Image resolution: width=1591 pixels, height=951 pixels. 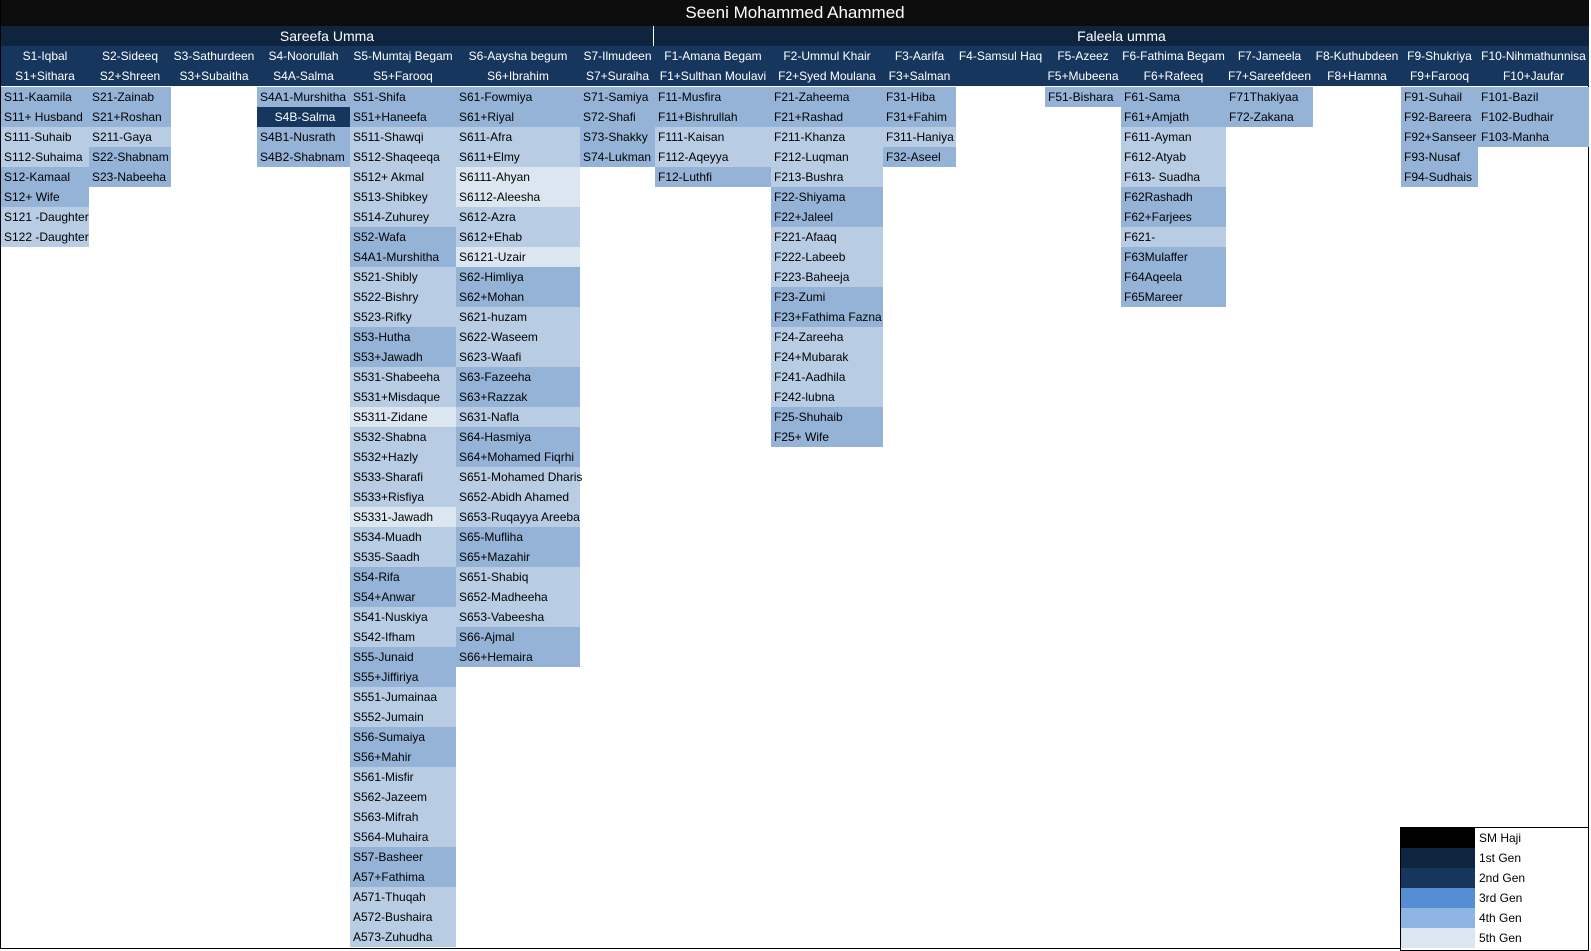 What do you see at coordinates (518, 517) in the screenshot?
I see `descendant-cell: S653-Ruqayya Areeba` at bounding box center [518, 517].